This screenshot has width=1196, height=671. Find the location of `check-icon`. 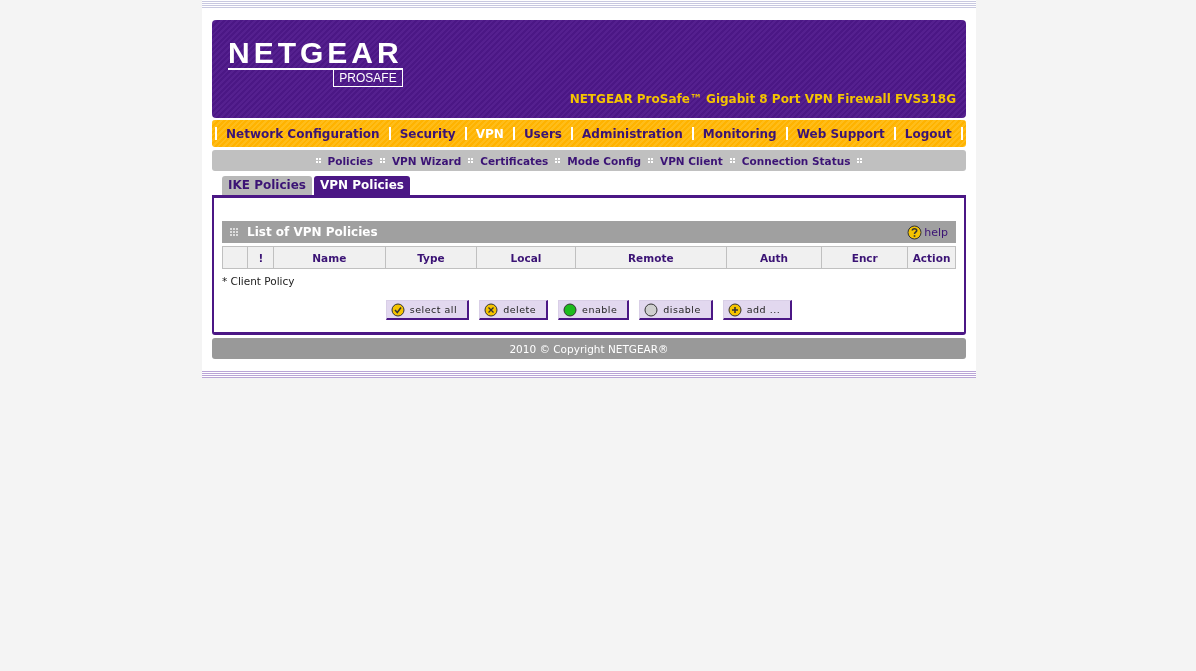

check-icon is located at coordinates (397, 309).